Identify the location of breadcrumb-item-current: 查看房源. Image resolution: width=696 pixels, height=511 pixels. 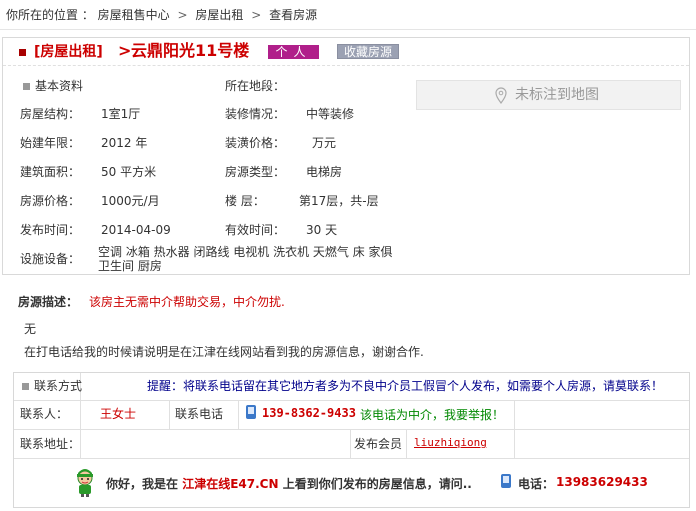
(293, 15).